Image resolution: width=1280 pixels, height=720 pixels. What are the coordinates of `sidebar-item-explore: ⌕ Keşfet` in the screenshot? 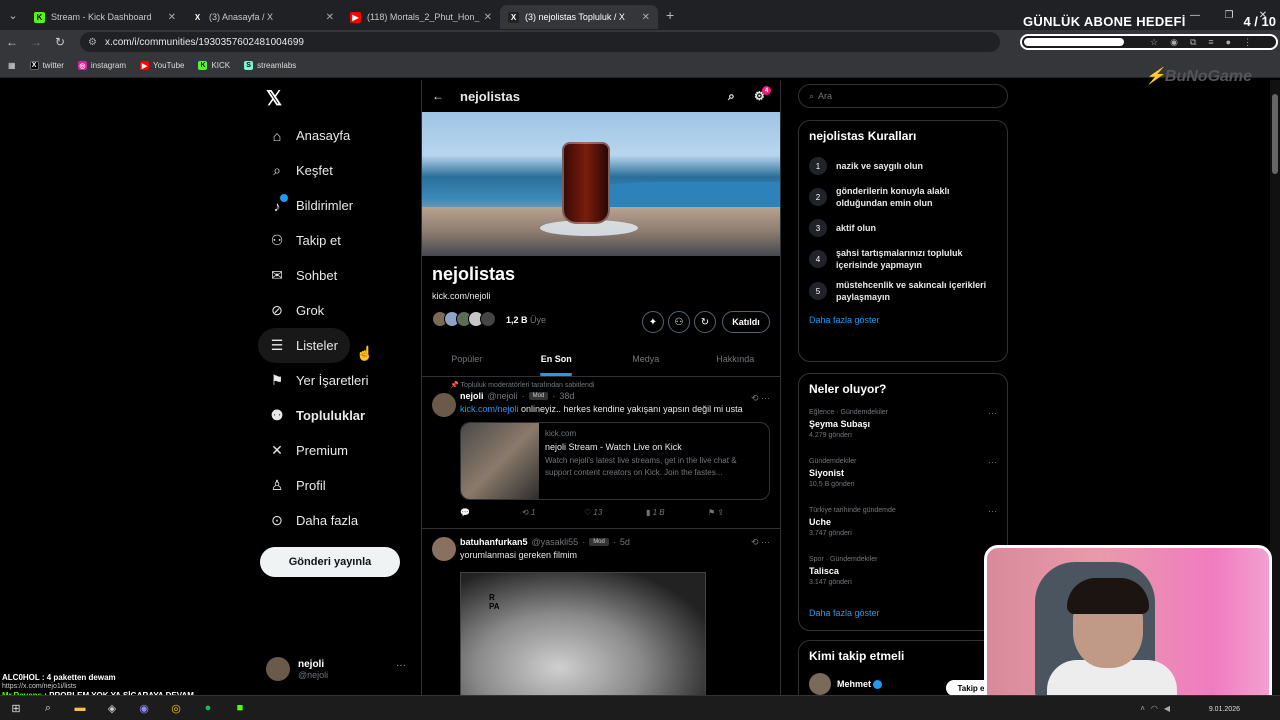 It's located at (338, 170).